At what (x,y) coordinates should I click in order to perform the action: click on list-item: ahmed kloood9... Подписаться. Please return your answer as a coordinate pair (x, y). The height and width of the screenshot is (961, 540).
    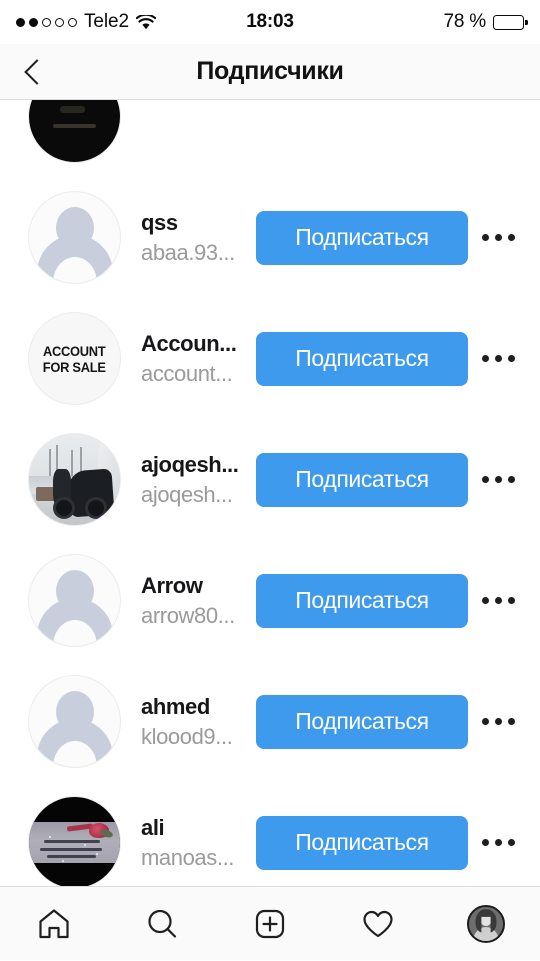
    Looking at the image, I should click on (270, 721).